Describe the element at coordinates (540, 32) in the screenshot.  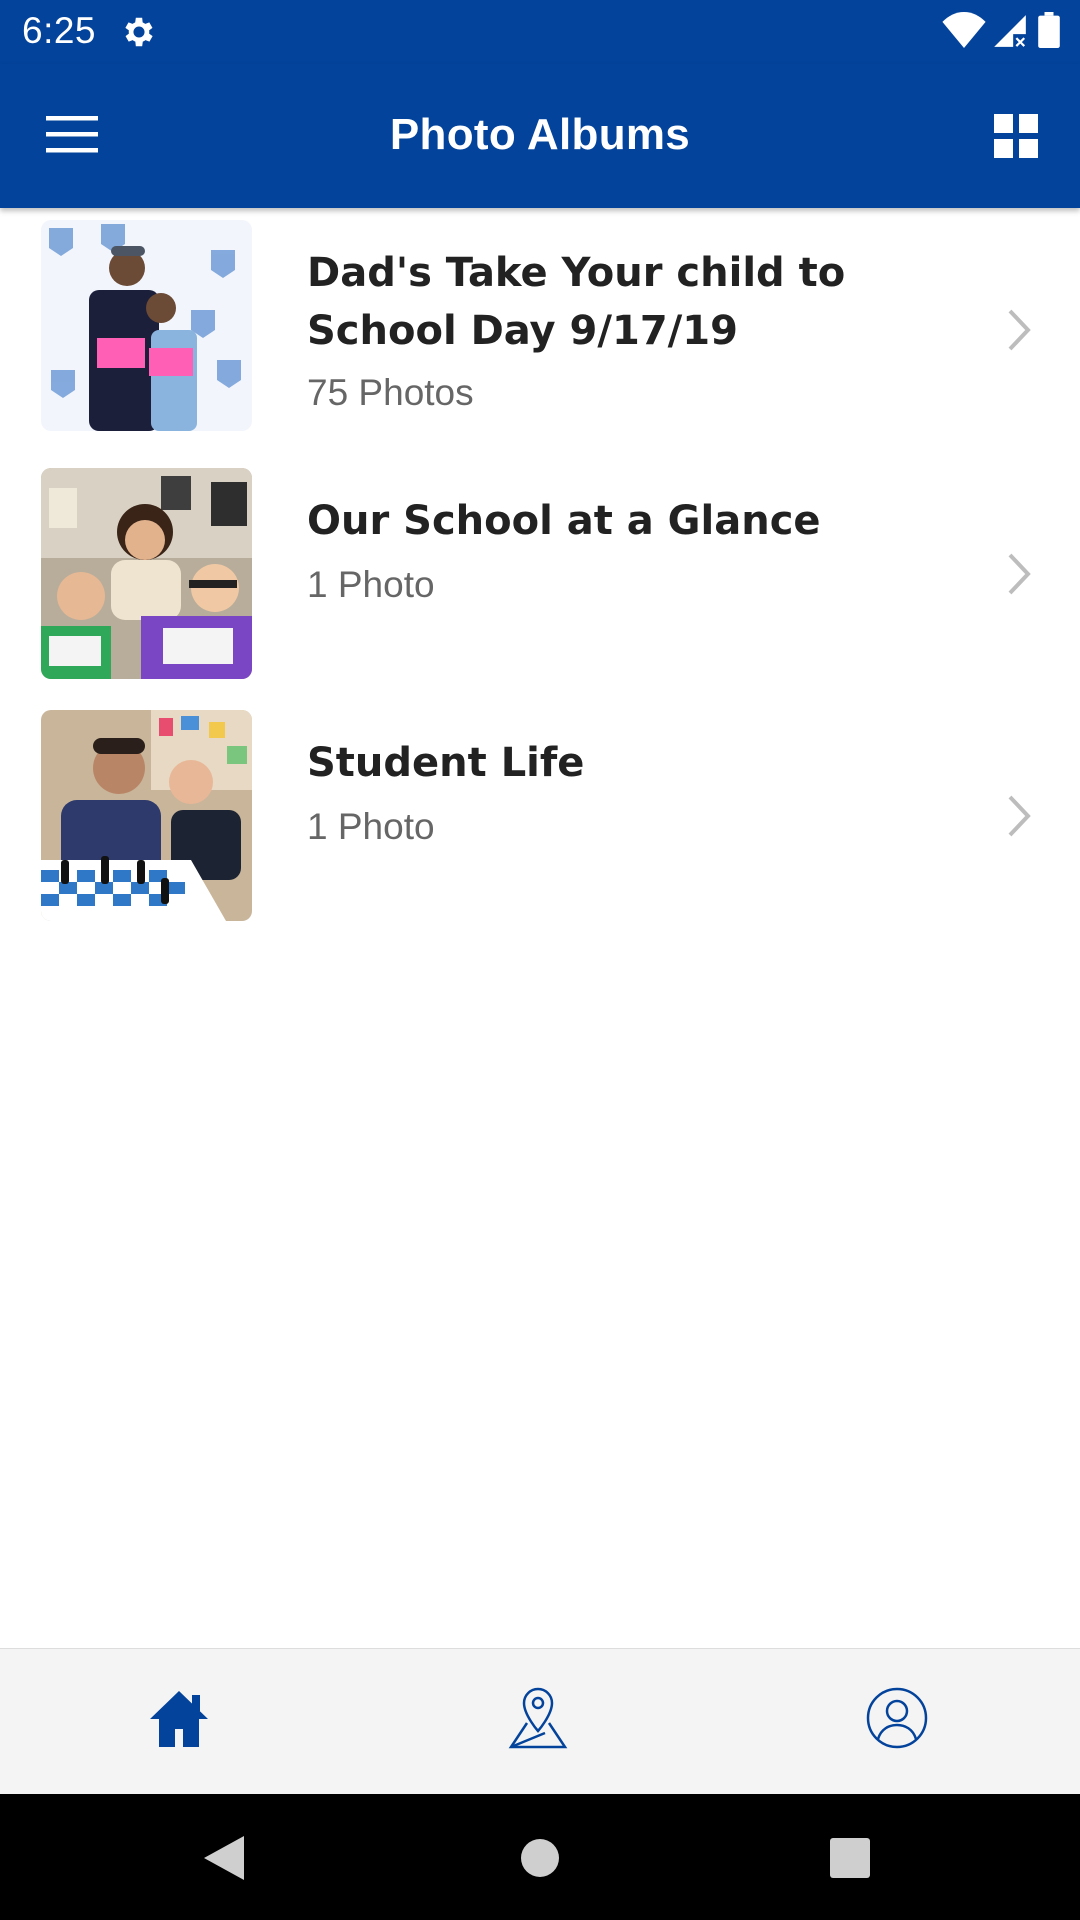
I see `status-bar: 6:25` at that location.